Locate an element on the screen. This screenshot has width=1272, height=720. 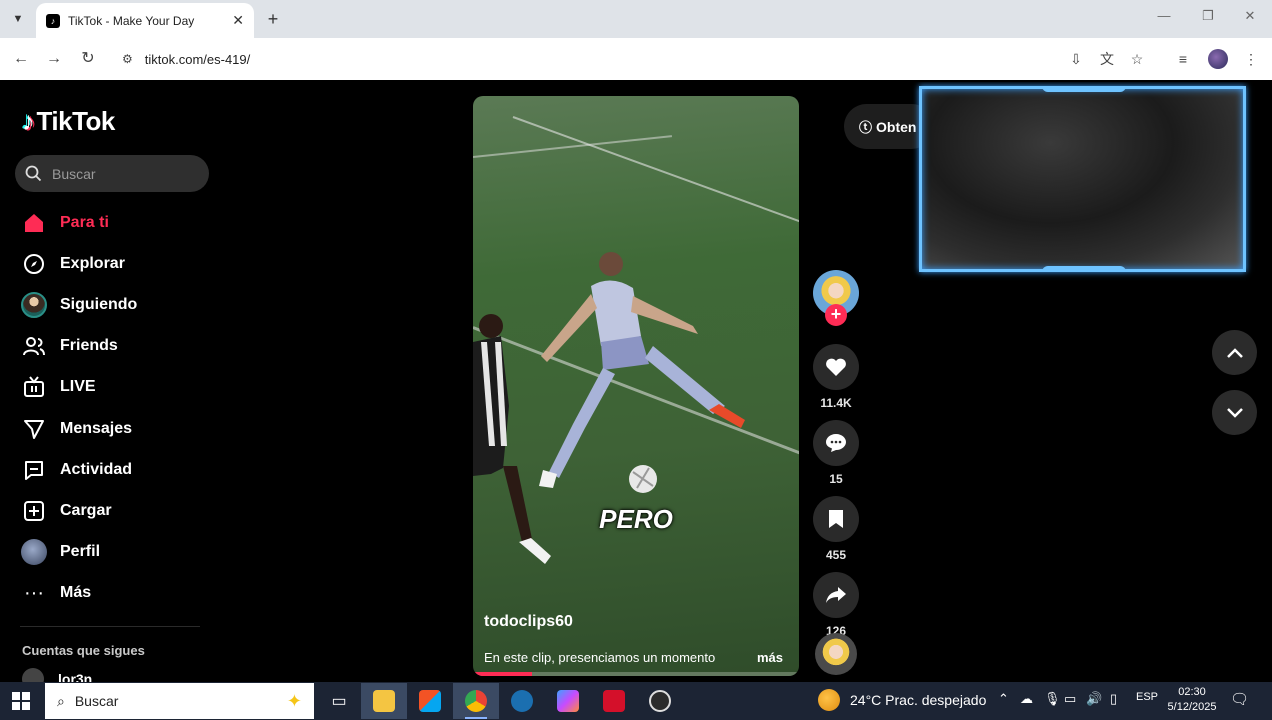
new-tab-button: + is located at coordinates (273, 19).